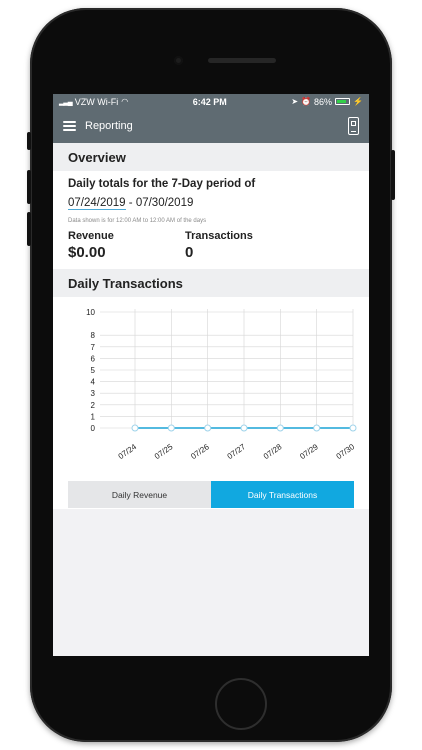 The height and width of the screenshot is (750, 422). Describe the element at coordinates (237, 451) in the screenshot. I see `x-tick-label: 07/27` at that location.